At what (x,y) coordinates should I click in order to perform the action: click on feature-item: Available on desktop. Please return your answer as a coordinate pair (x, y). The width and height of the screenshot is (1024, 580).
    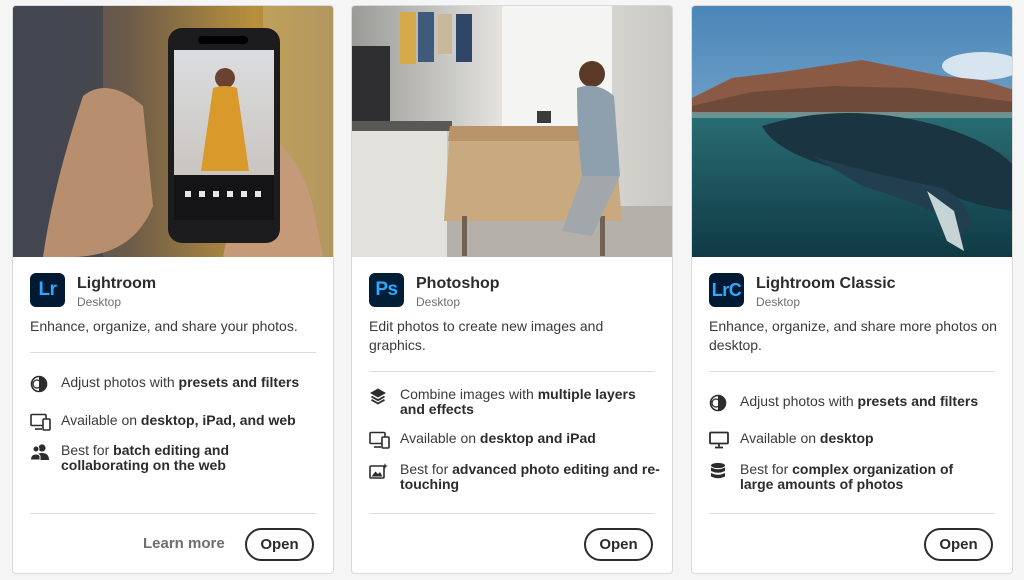
    Looking at the image, I should click on (855, 440).